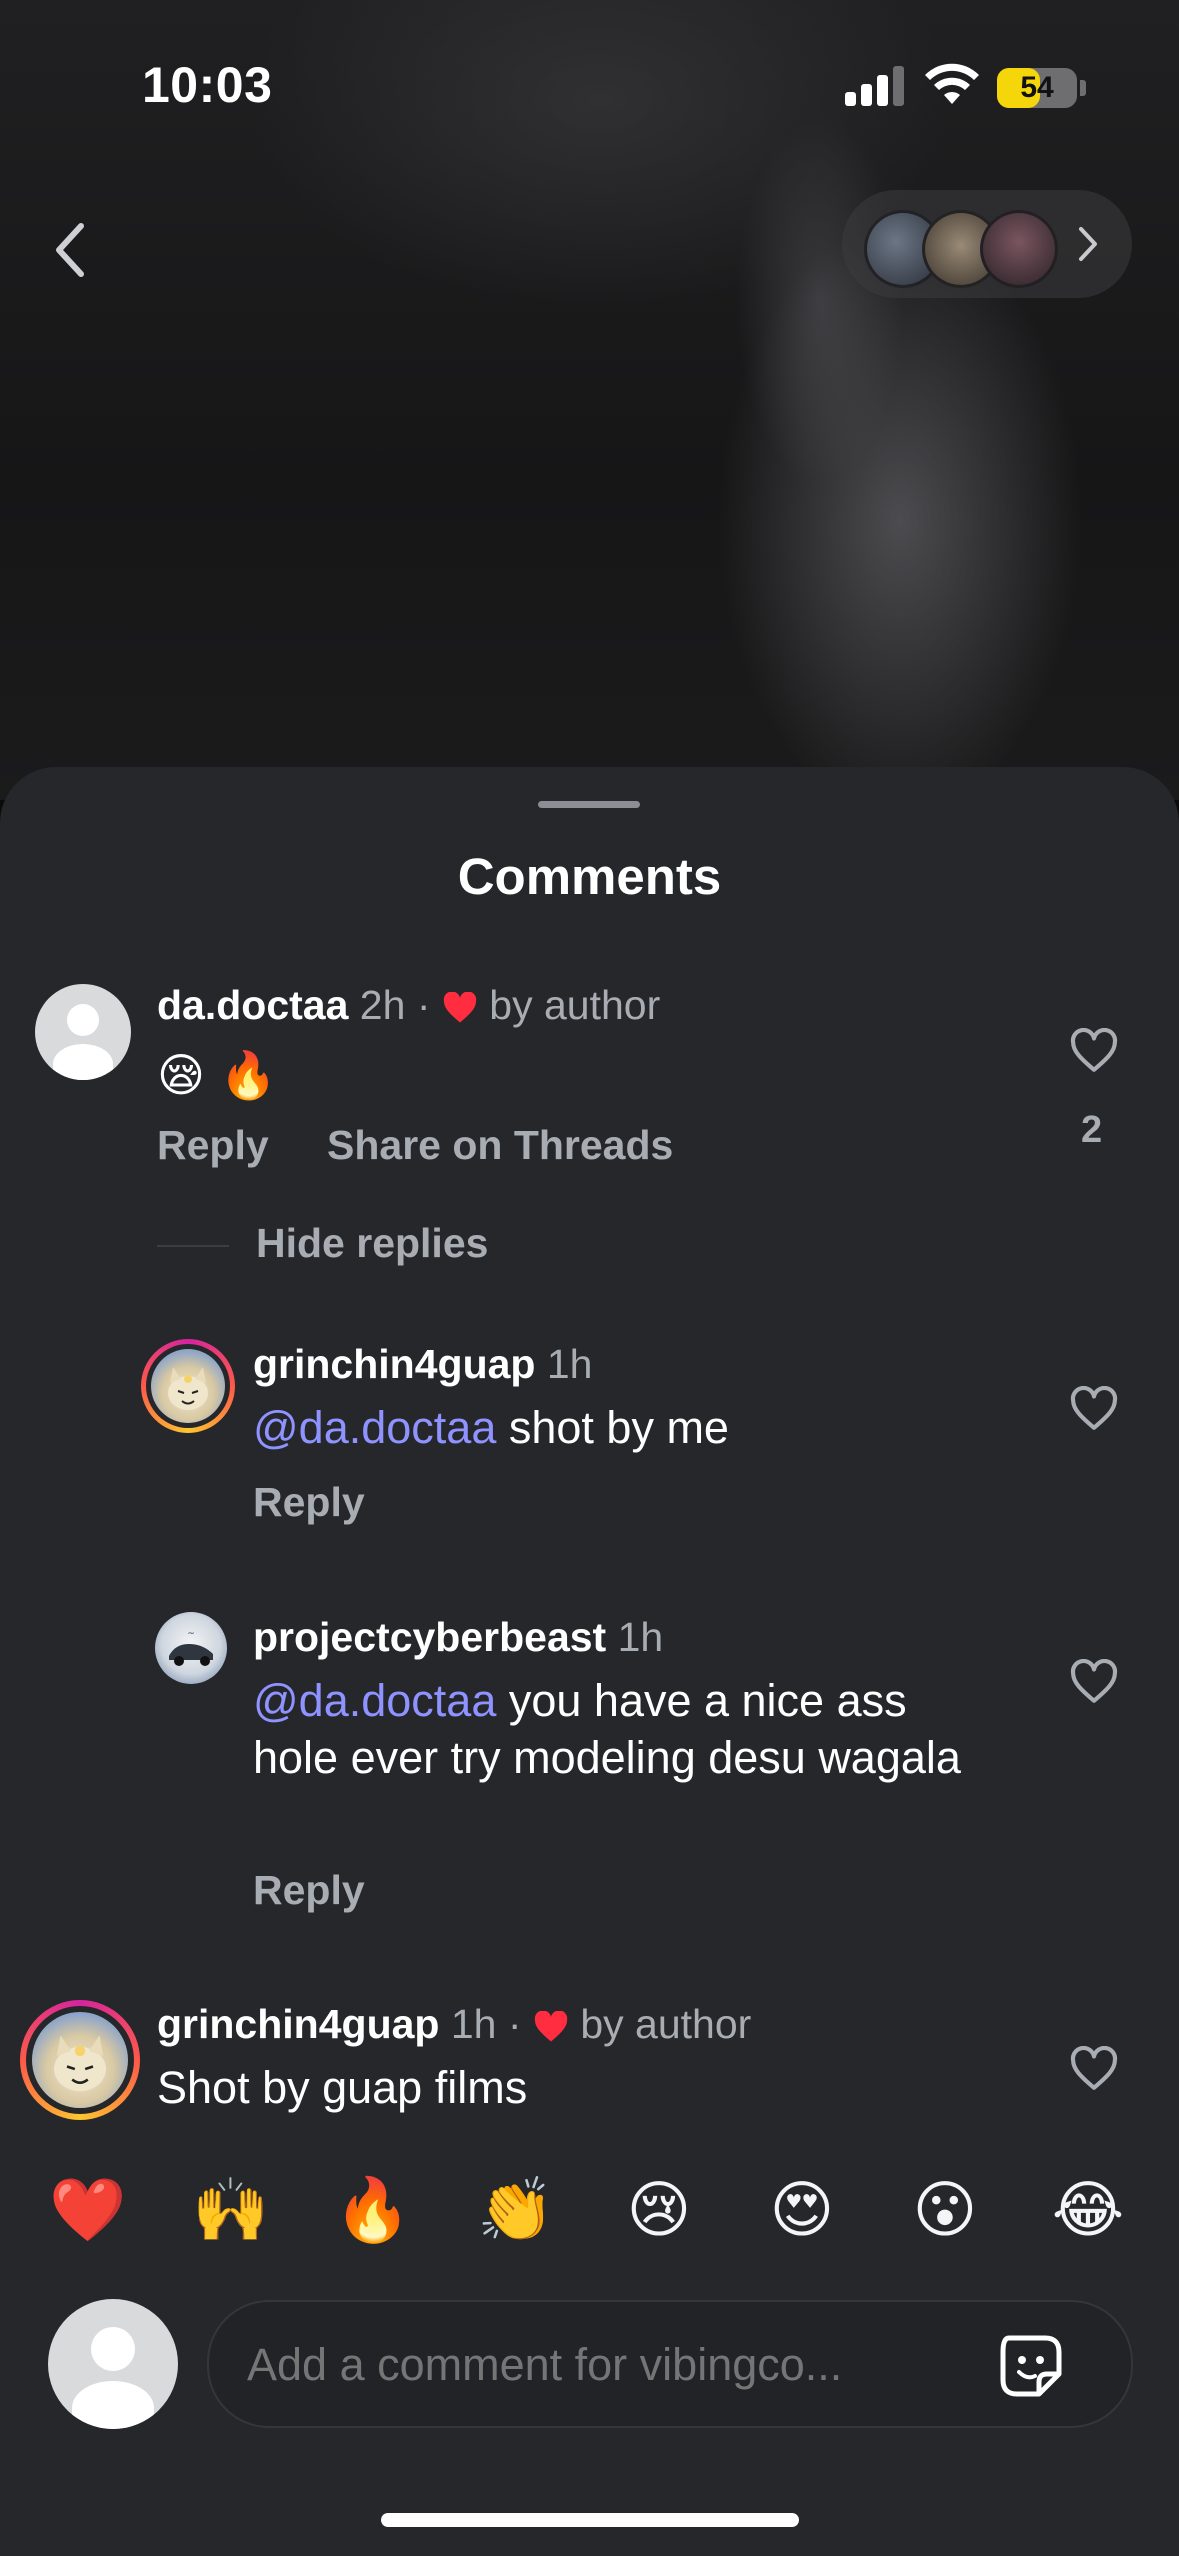 The width and height of the screenshot is (1179, 2556). I want to click on emoji-fire-button: 🔥, so click(373, 2210).